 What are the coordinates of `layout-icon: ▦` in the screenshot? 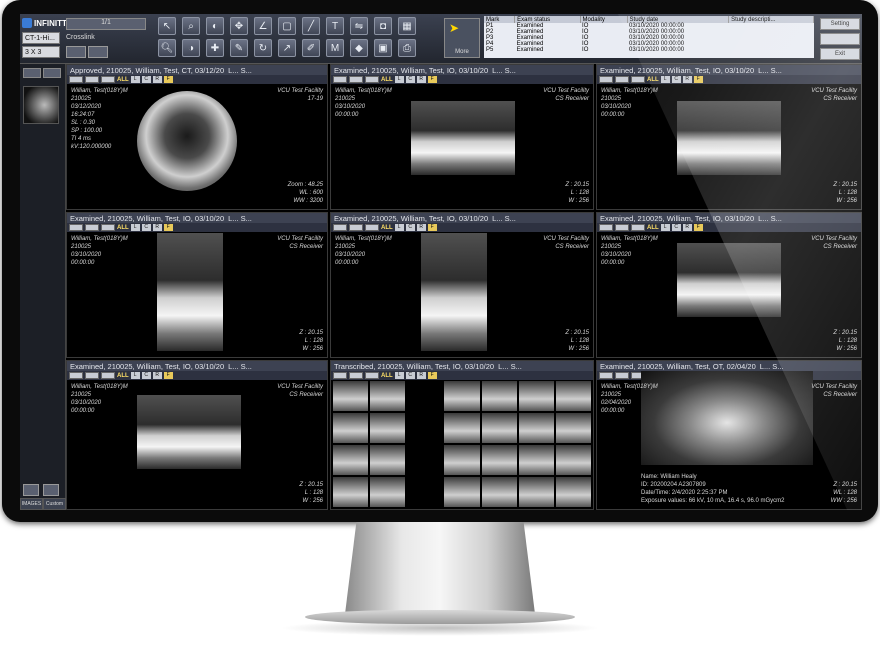 It's located at (407, 26).